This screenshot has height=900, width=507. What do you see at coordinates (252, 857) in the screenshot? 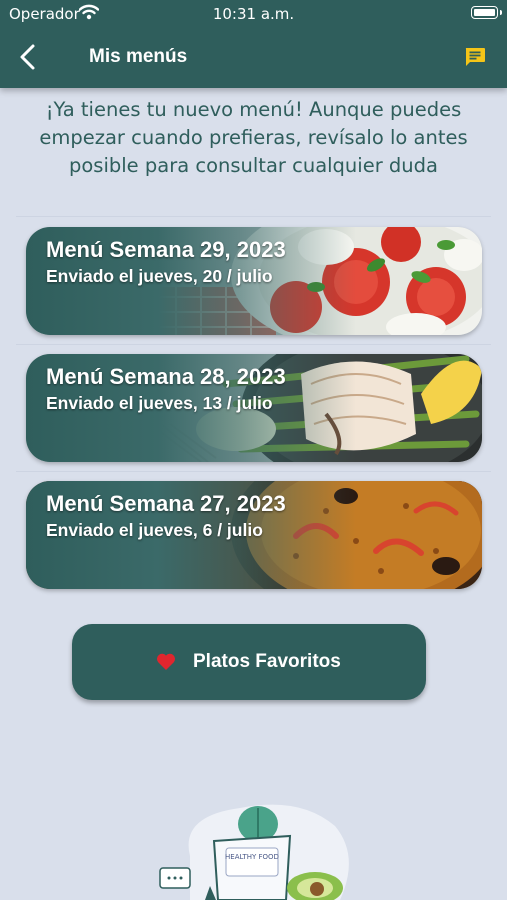
I see `badge-text: HEALTHY FOOD` at bounding box center [252, 857].